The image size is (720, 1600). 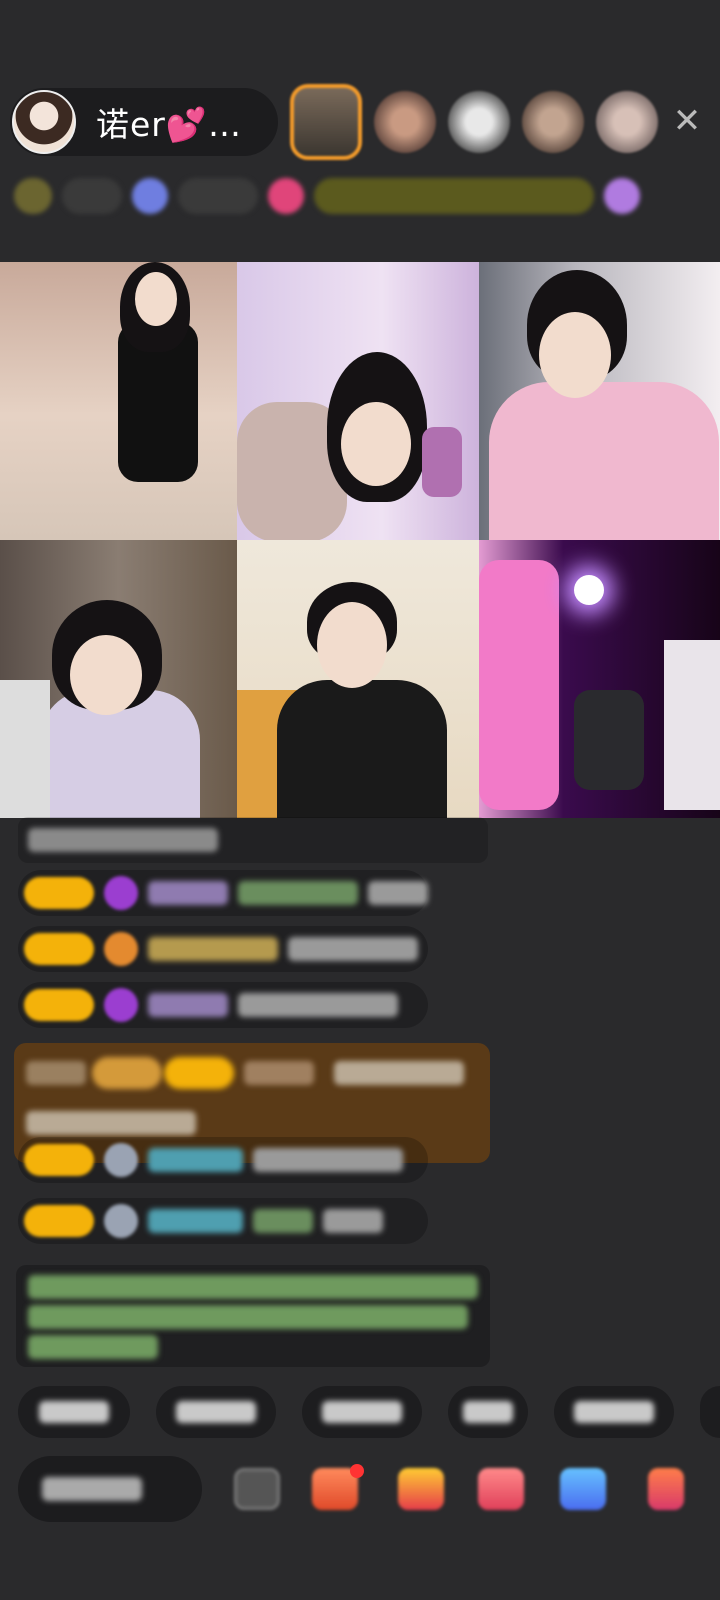 I want to click on viewer-avatar-list, so click(x=474, y=122).